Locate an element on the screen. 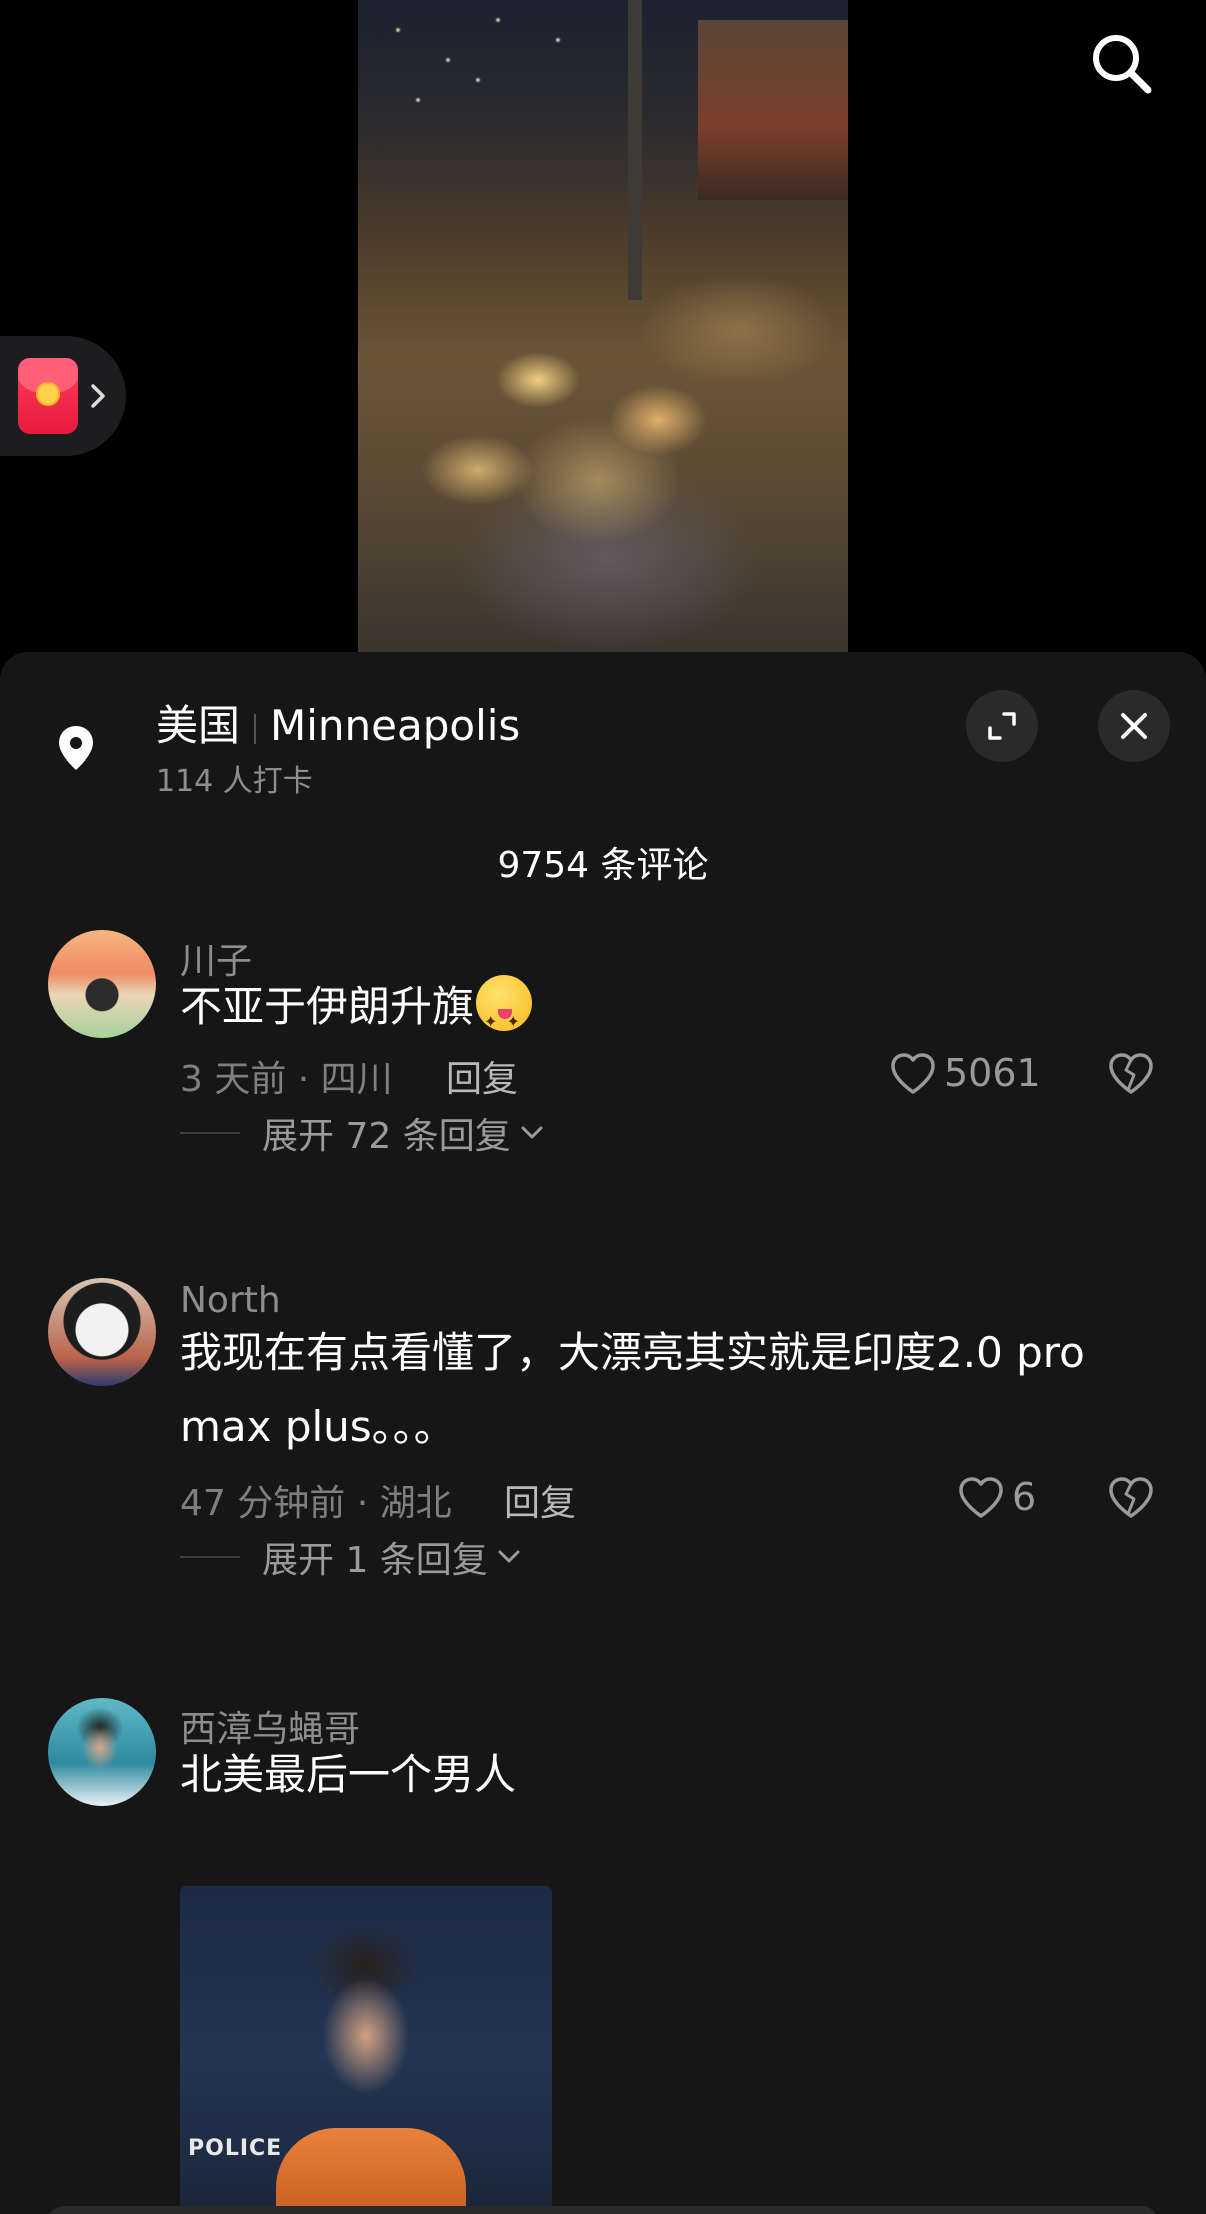  comment-username: North is located at coordinates (230, 1300).